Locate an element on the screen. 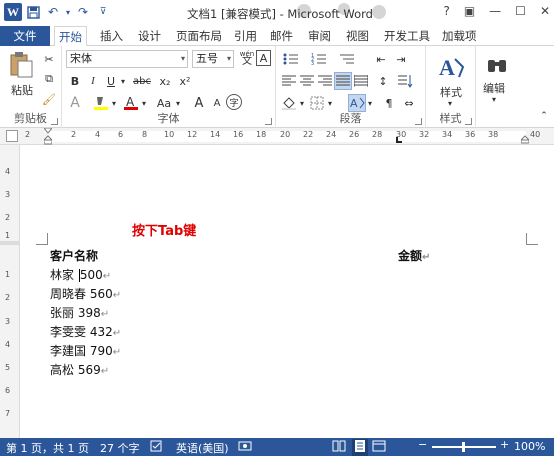 The height and width of the screenshot is (456, 554). tab-selector-icon is located at coordinates (12, 136).